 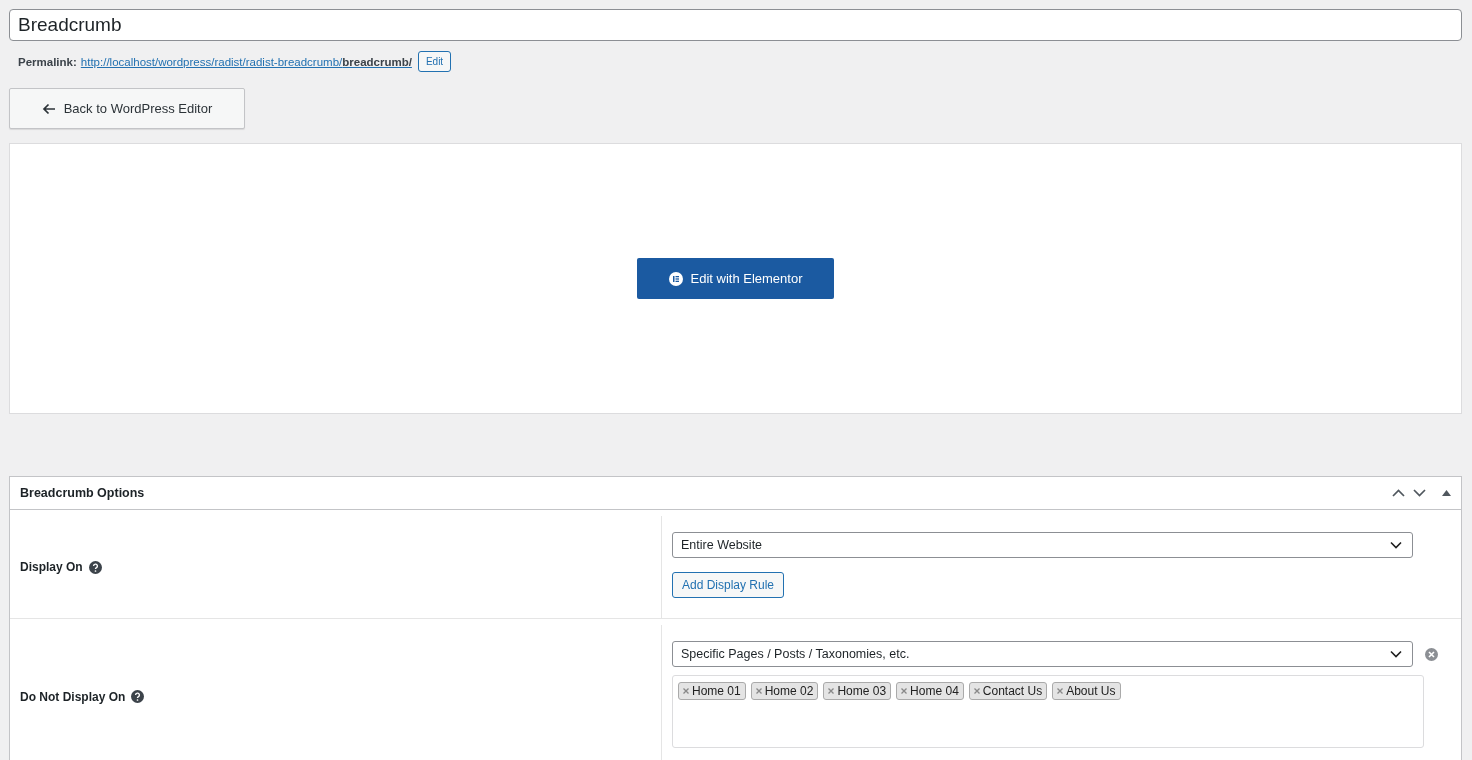 I want to click on option-label: Display On, so click(x=51, y=567).